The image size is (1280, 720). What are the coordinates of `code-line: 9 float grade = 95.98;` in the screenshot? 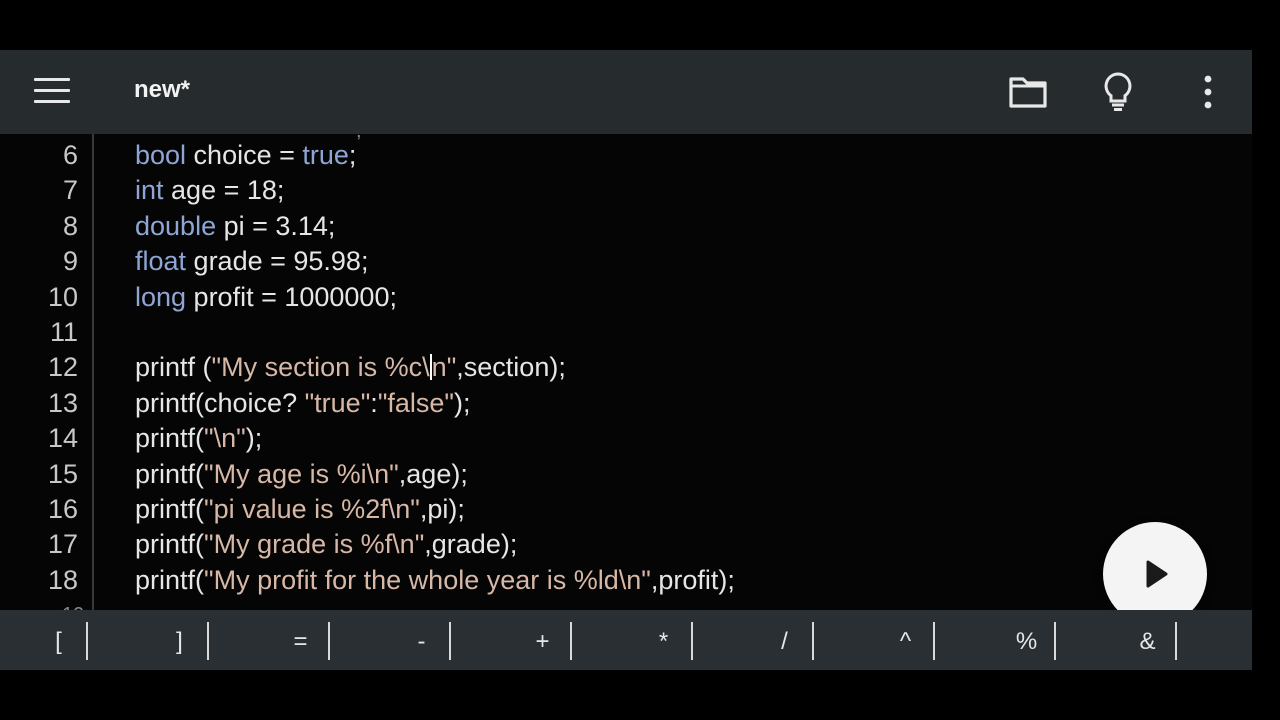 It's located at (626, 261).